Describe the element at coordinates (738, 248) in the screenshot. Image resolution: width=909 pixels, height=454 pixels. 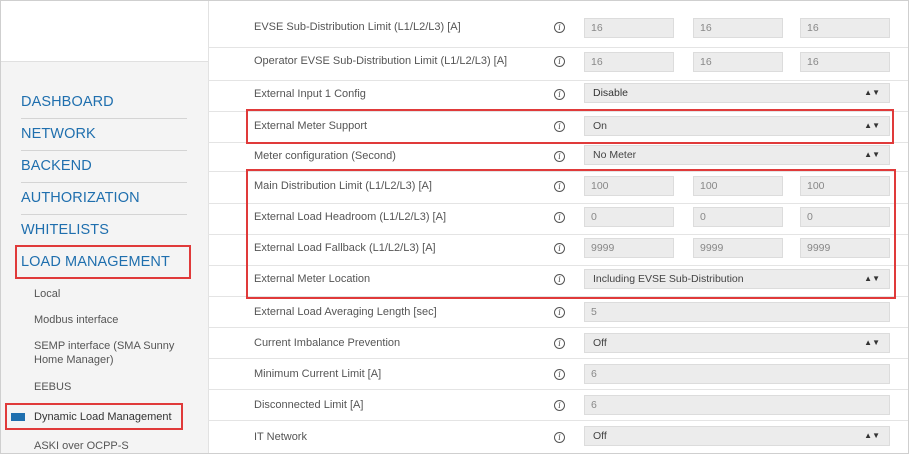
I see `l2-input: 9999` at that location.